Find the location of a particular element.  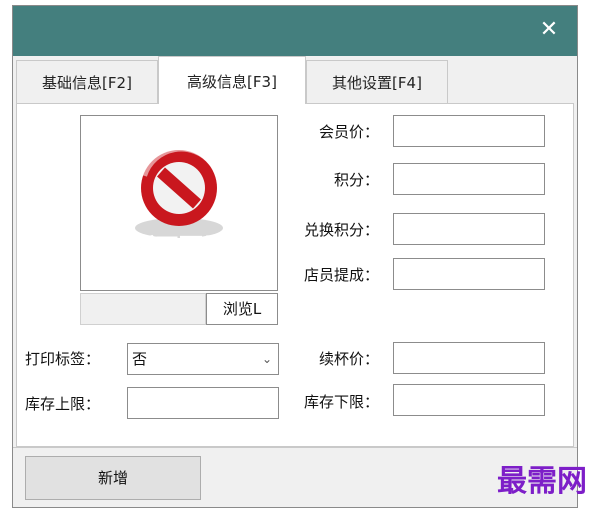

no-image-caption: 暂无图片 is located at coordinates (179, 248).